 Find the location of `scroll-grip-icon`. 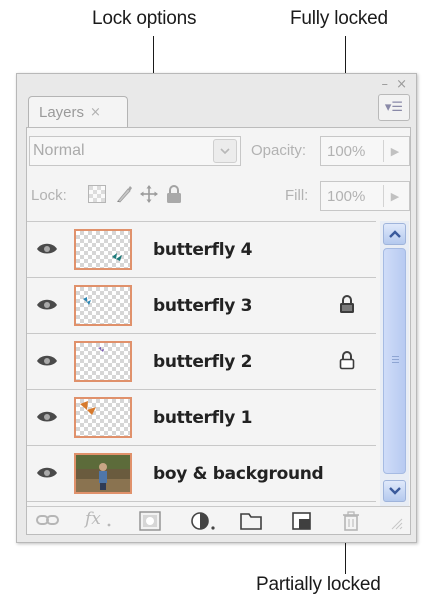

scroll-grip-icon is located at coordinates (395, 361).